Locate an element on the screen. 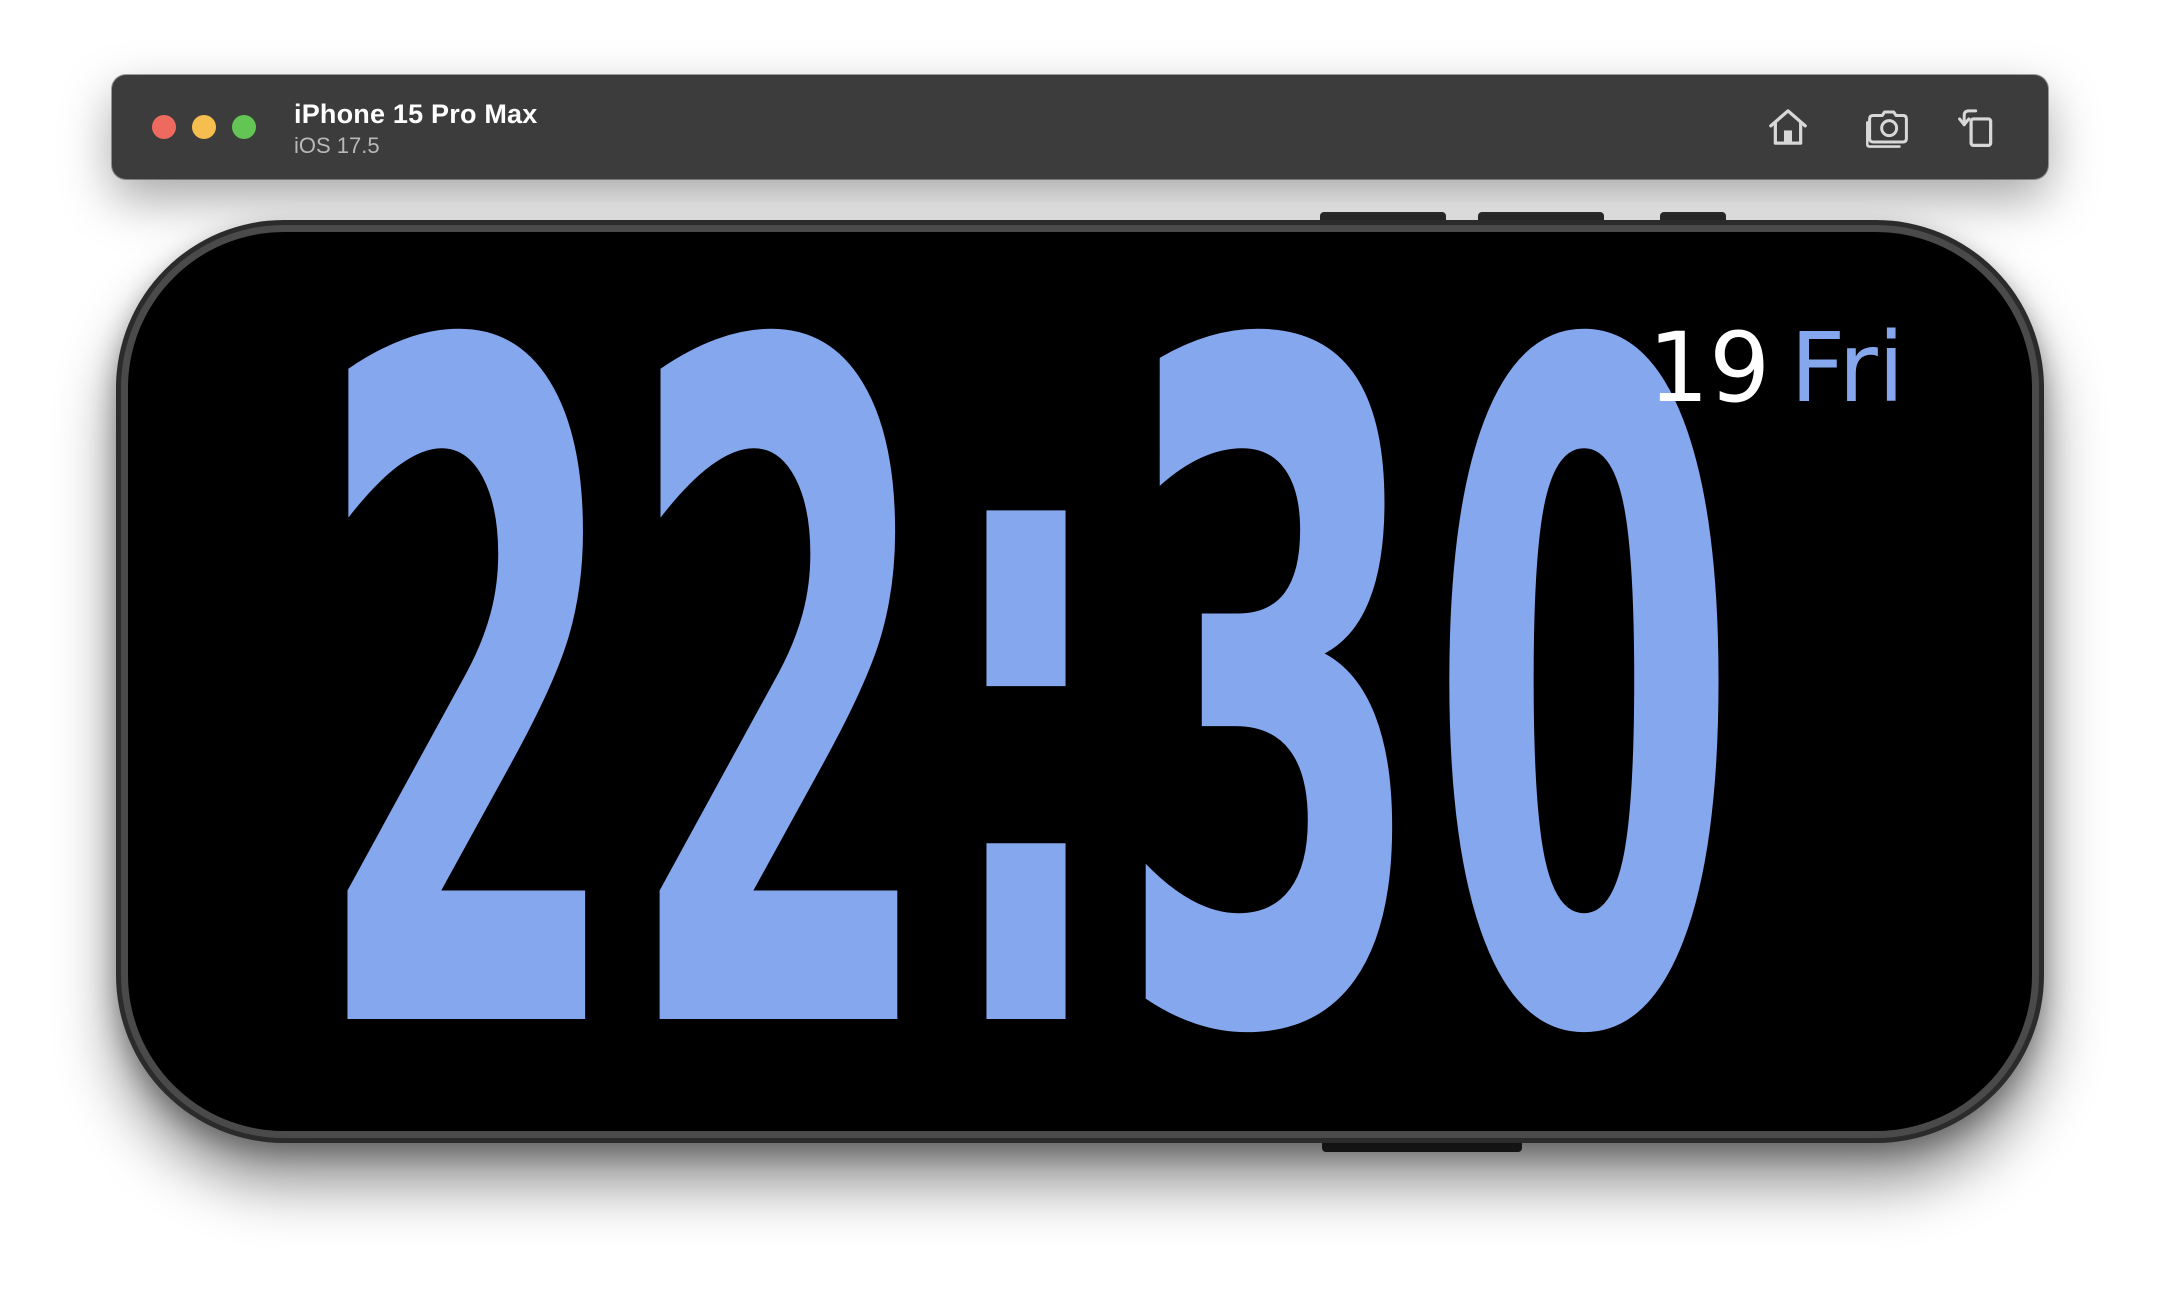 This screenshot has width=2160, height=1316. minimize-button is located at coordinates (204, 127).